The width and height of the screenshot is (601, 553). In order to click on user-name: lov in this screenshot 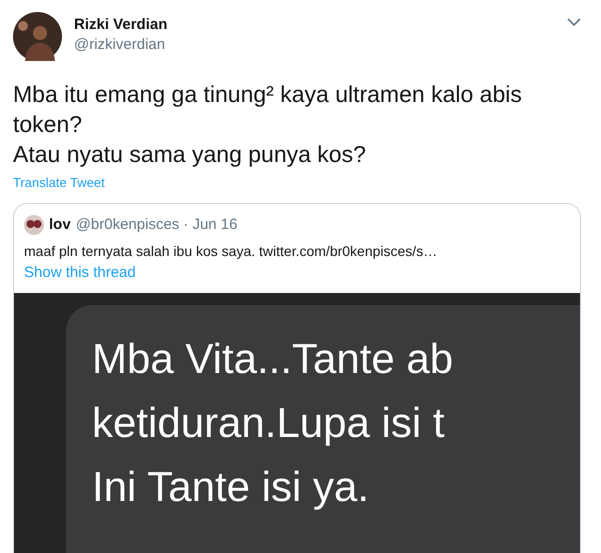, I will do `click(60, 225)`.